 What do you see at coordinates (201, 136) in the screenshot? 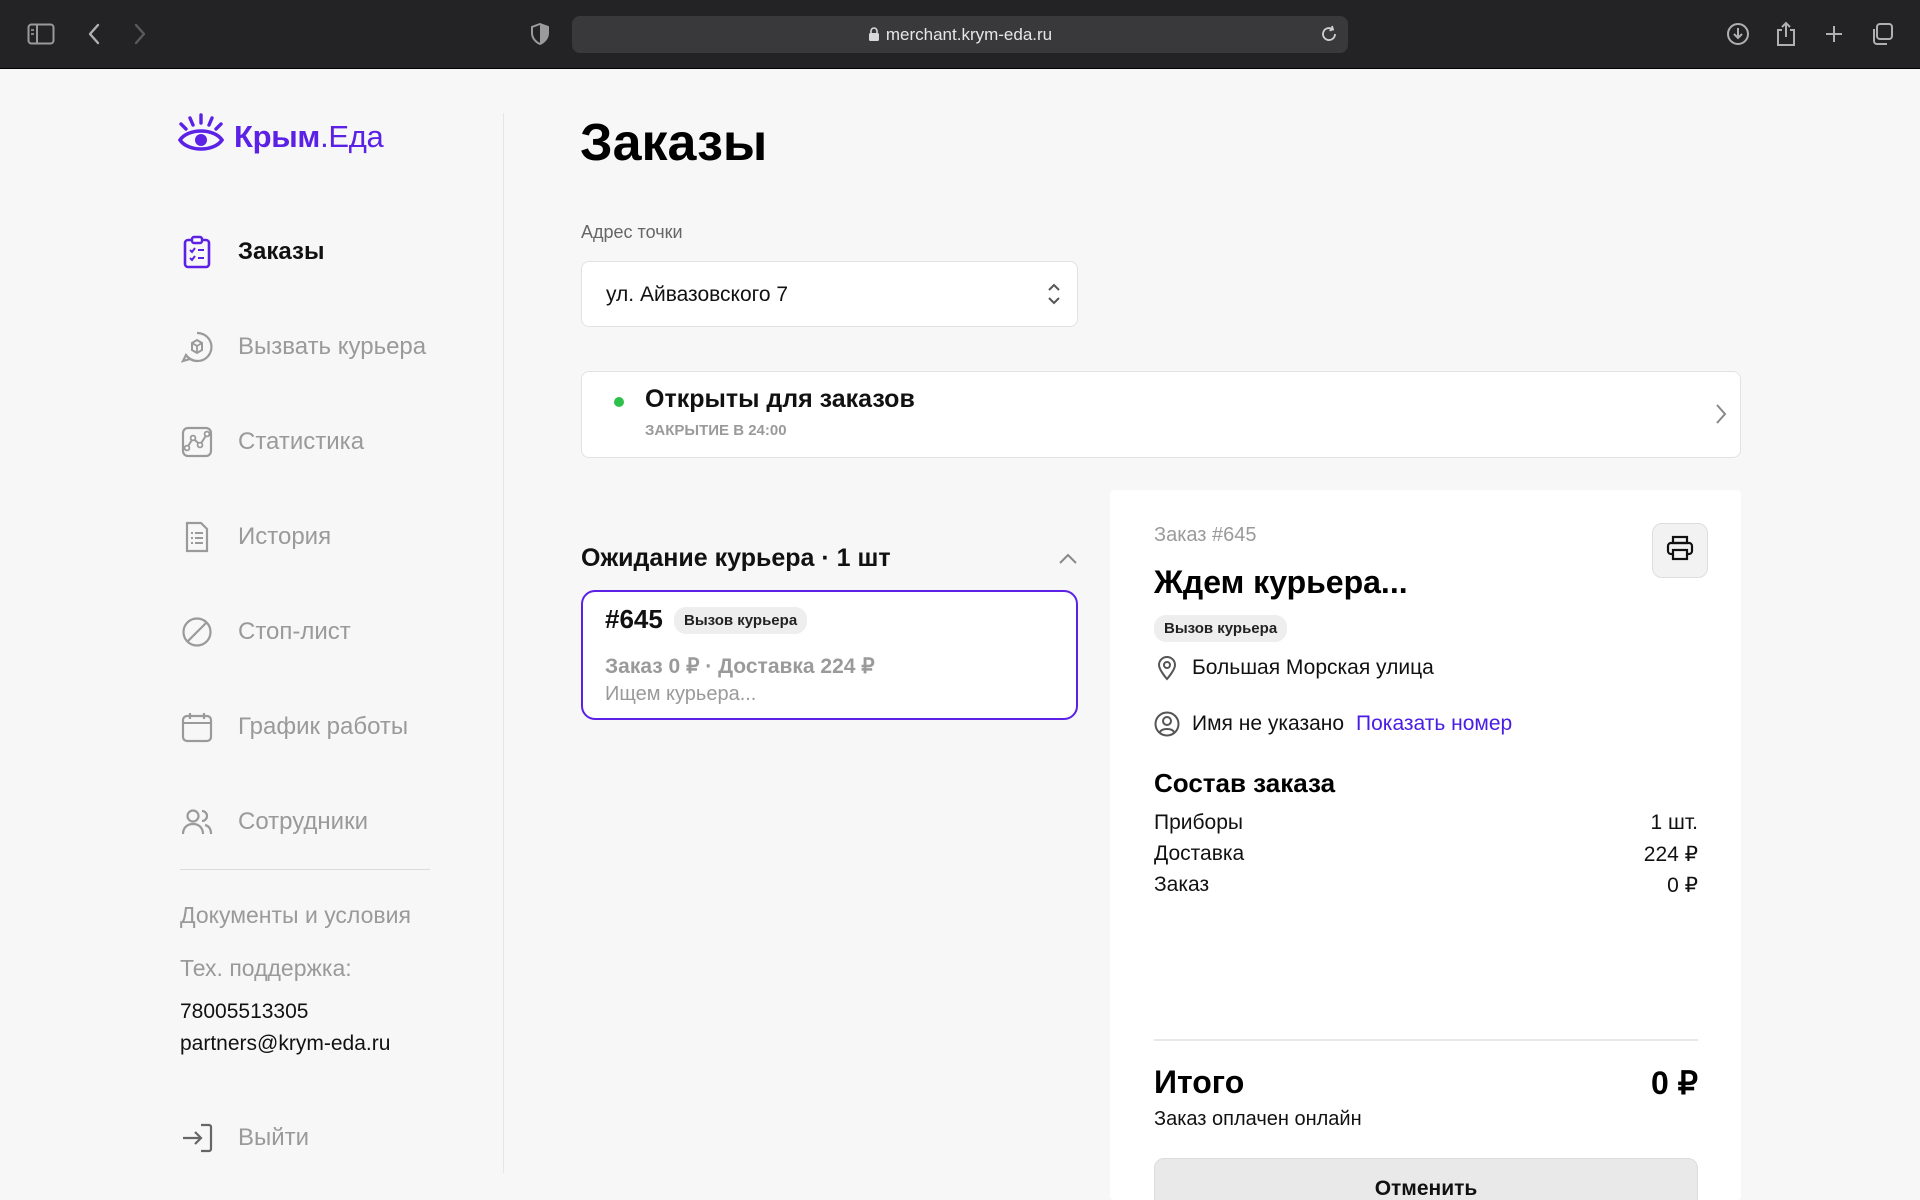
I see `eye-logo-icon` at bounding box center [201, 136].